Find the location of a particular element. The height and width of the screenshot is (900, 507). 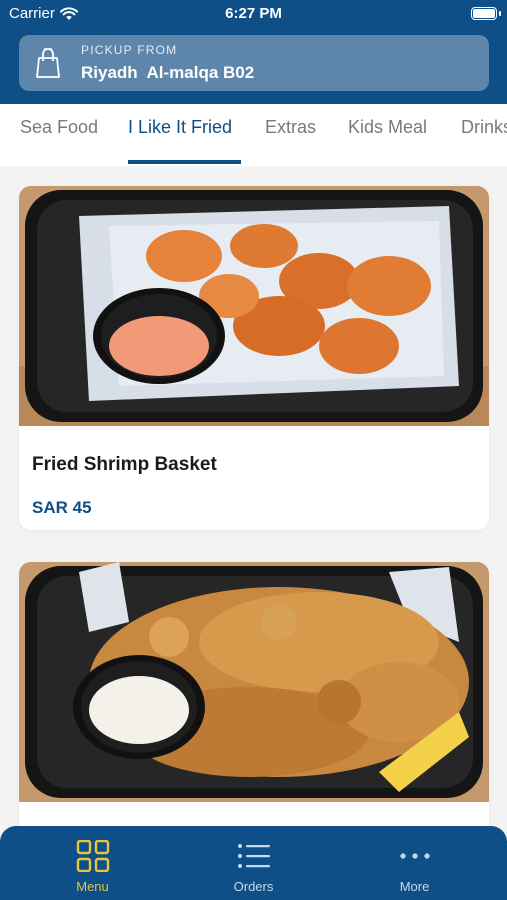

grid-icon is located at coordinates (93, 856).